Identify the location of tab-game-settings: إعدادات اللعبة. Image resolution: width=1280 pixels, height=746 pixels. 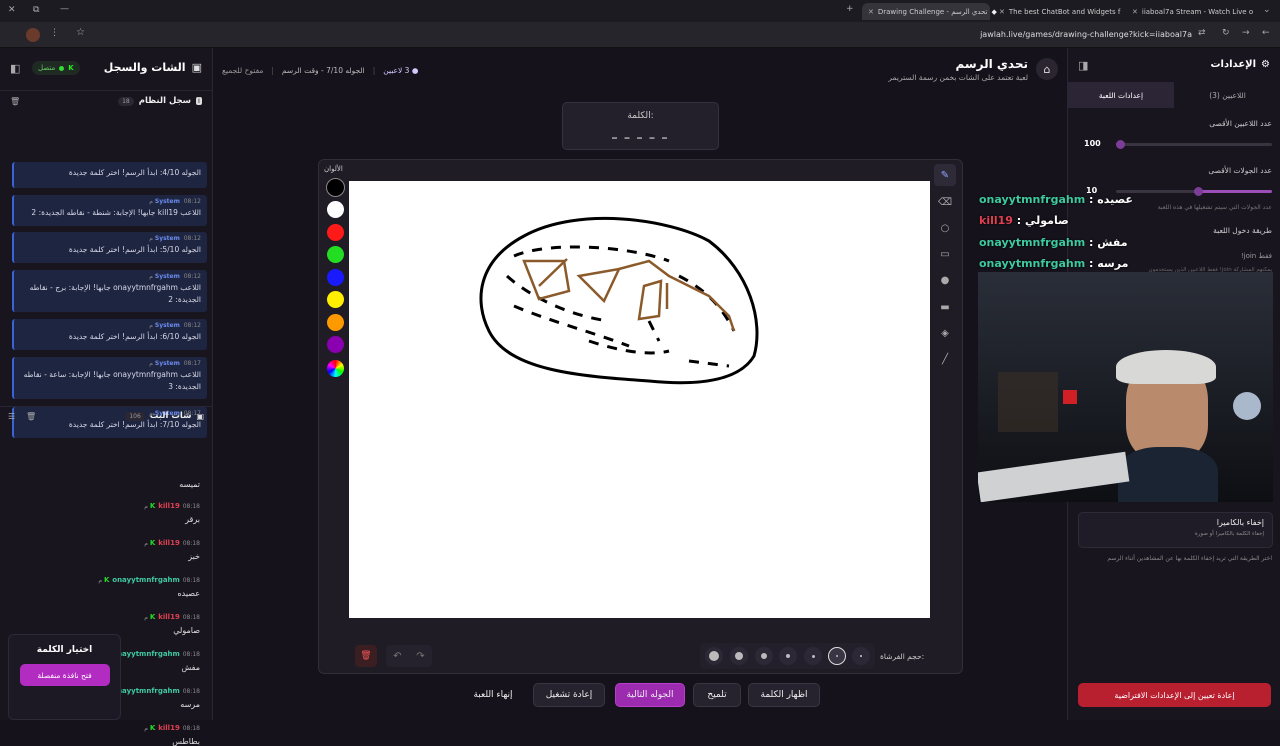
(1121, 95).